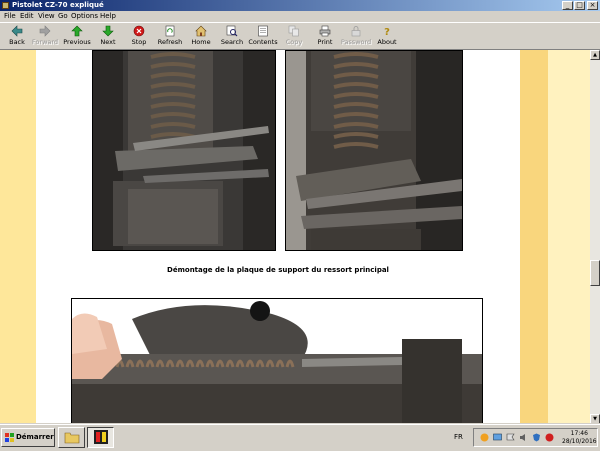 This screenshot has width=600, height=451. Describe the element at coordinates (201, 42) in the screenshot. I see `home-label: Home` at that location.